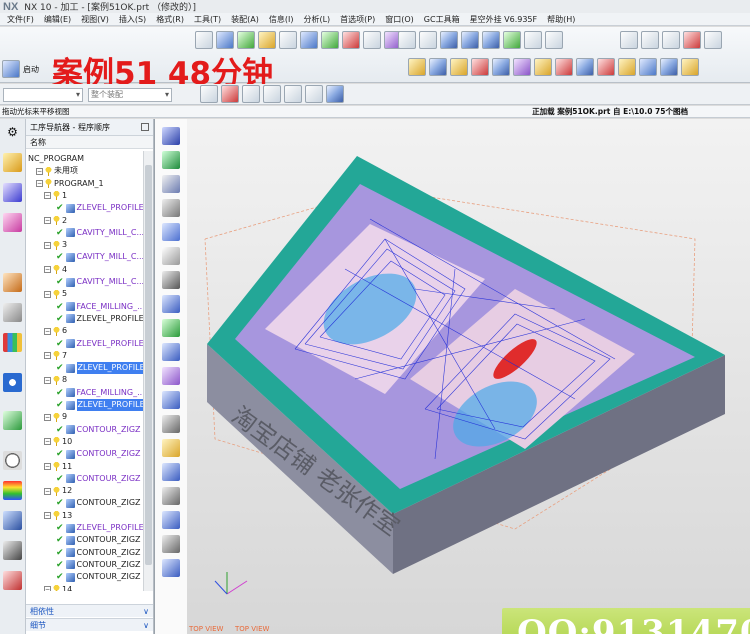 This screenshot has height=634, width=750. I want to click on zoom-icon, so click(407, 40).